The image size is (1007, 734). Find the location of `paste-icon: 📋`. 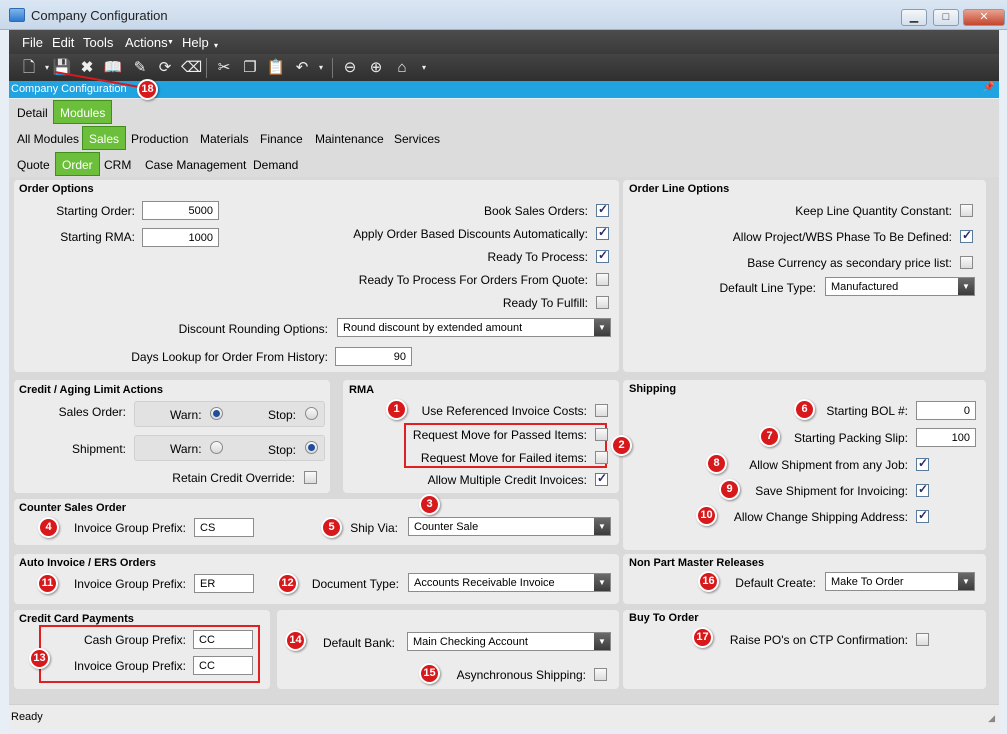

paste-icon: 📋 is located at coordinates (276, 68).